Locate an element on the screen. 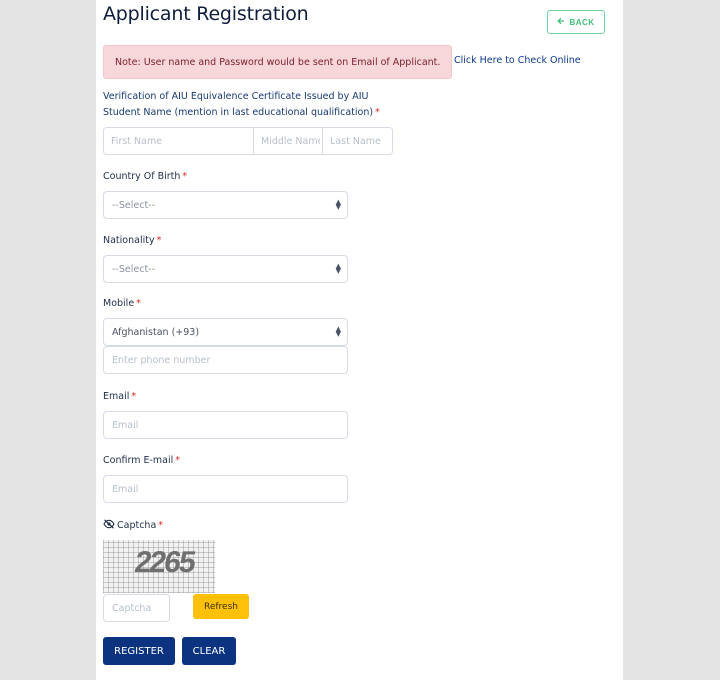  refresh-captcha-button: Refresh is located at coordinates (221, 606).